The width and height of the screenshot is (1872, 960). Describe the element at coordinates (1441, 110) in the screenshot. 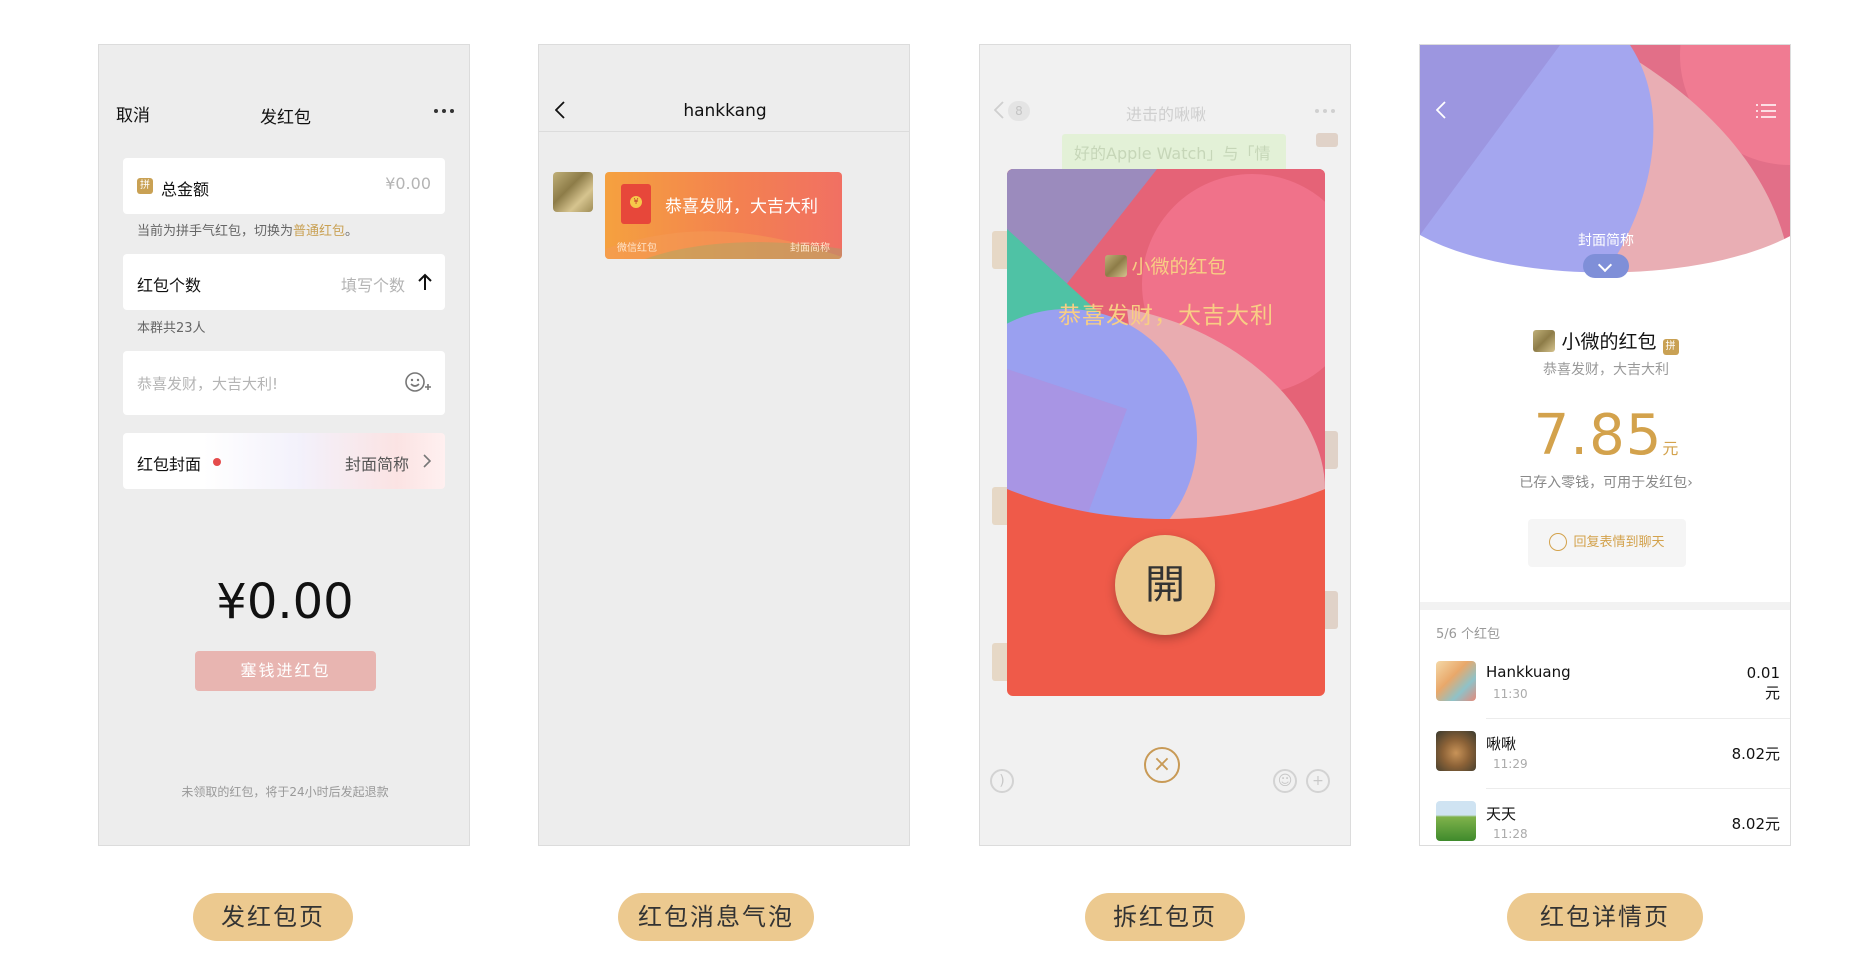

I see `back-icon` at that location.